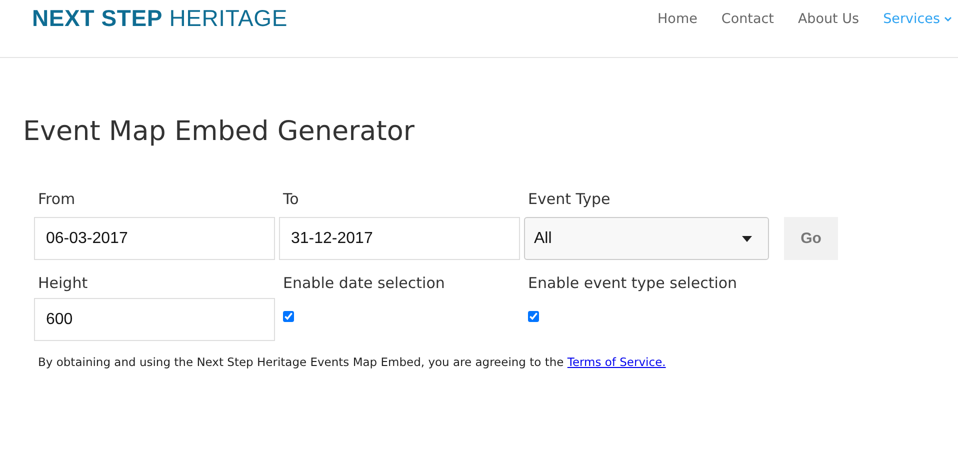  Describe the element at coordinates (811, 238) in the screenshot. I see `go-button: Go` at that location.